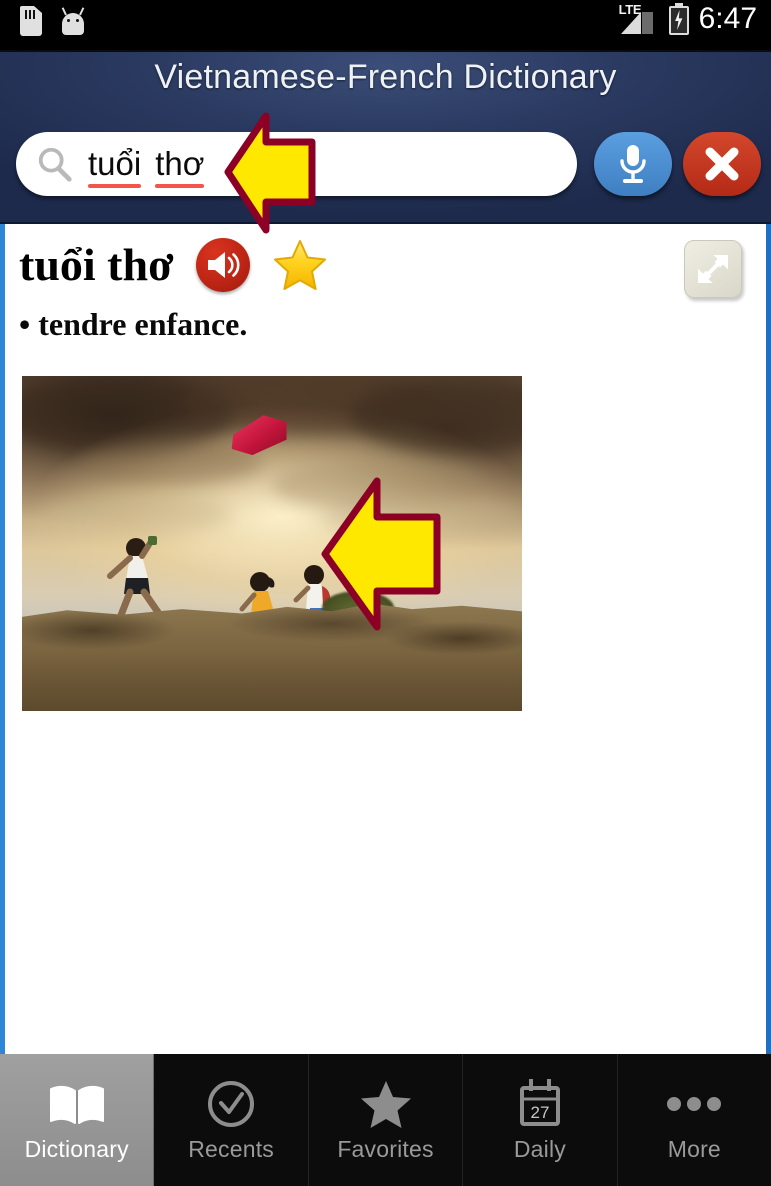  I want to click on check-circle-icon, so click(231, 1104).